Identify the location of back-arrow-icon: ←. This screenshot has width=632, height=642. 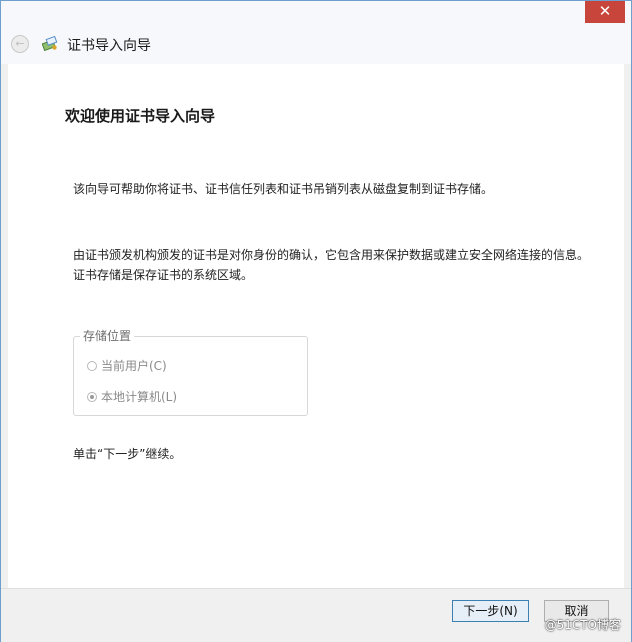
(20, 43).